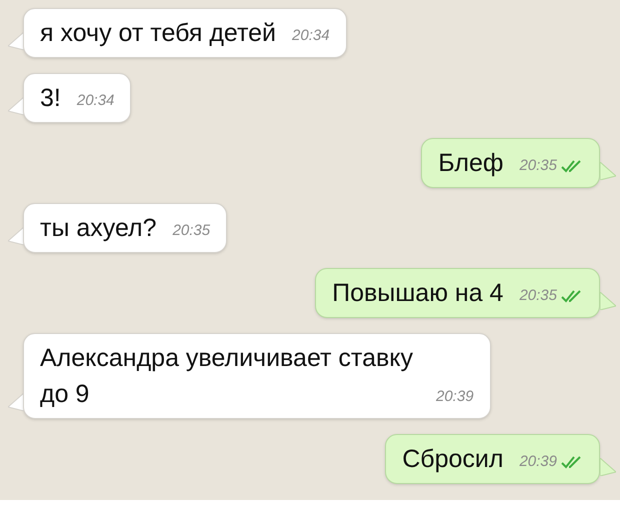 This screenshot has height=521, width=620. What do you see at coordinates (453, 459) in the screenshot?
I see `message-text: Сбросил` at bounding box center [453, 459].